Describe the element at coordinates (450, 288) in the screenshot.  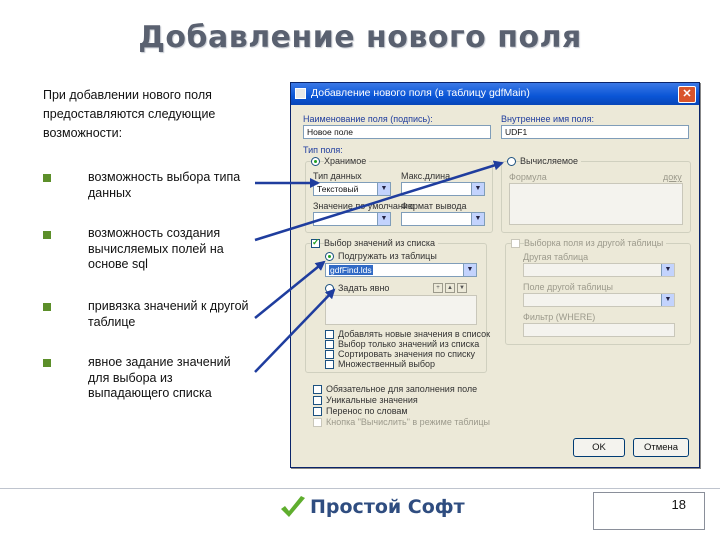
I see `move-up-icon: ▲` at that location.